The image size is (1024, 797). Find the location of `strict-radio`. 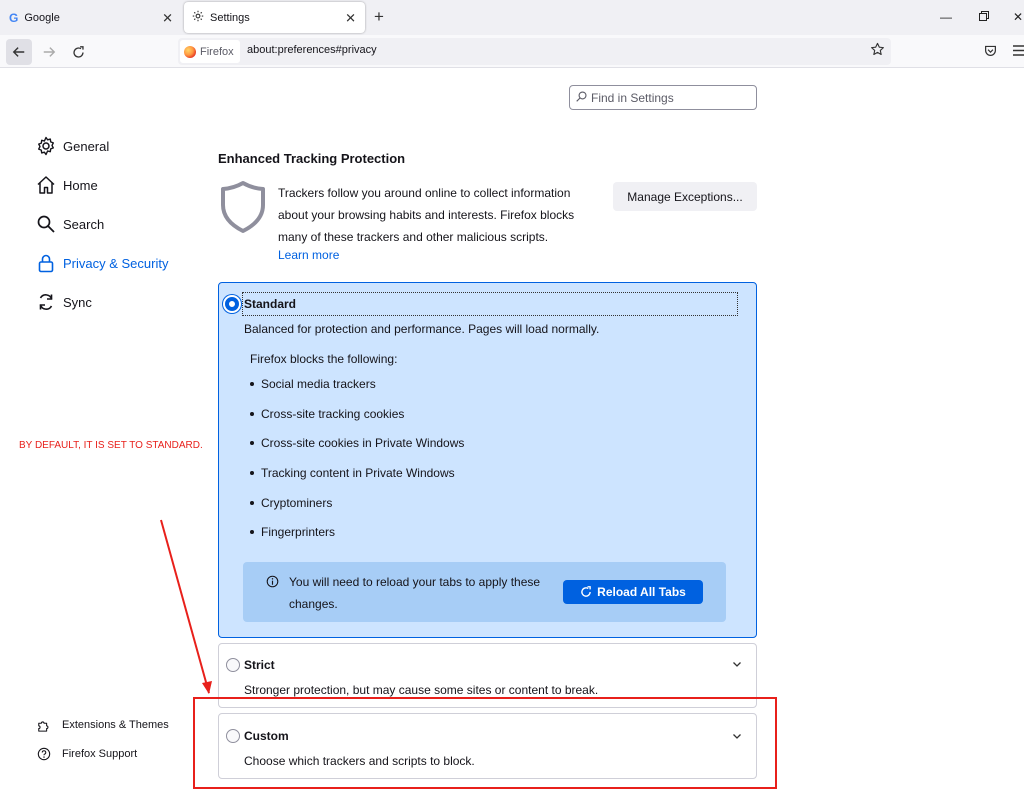

strict-radio is located at coordinates (233, 665).